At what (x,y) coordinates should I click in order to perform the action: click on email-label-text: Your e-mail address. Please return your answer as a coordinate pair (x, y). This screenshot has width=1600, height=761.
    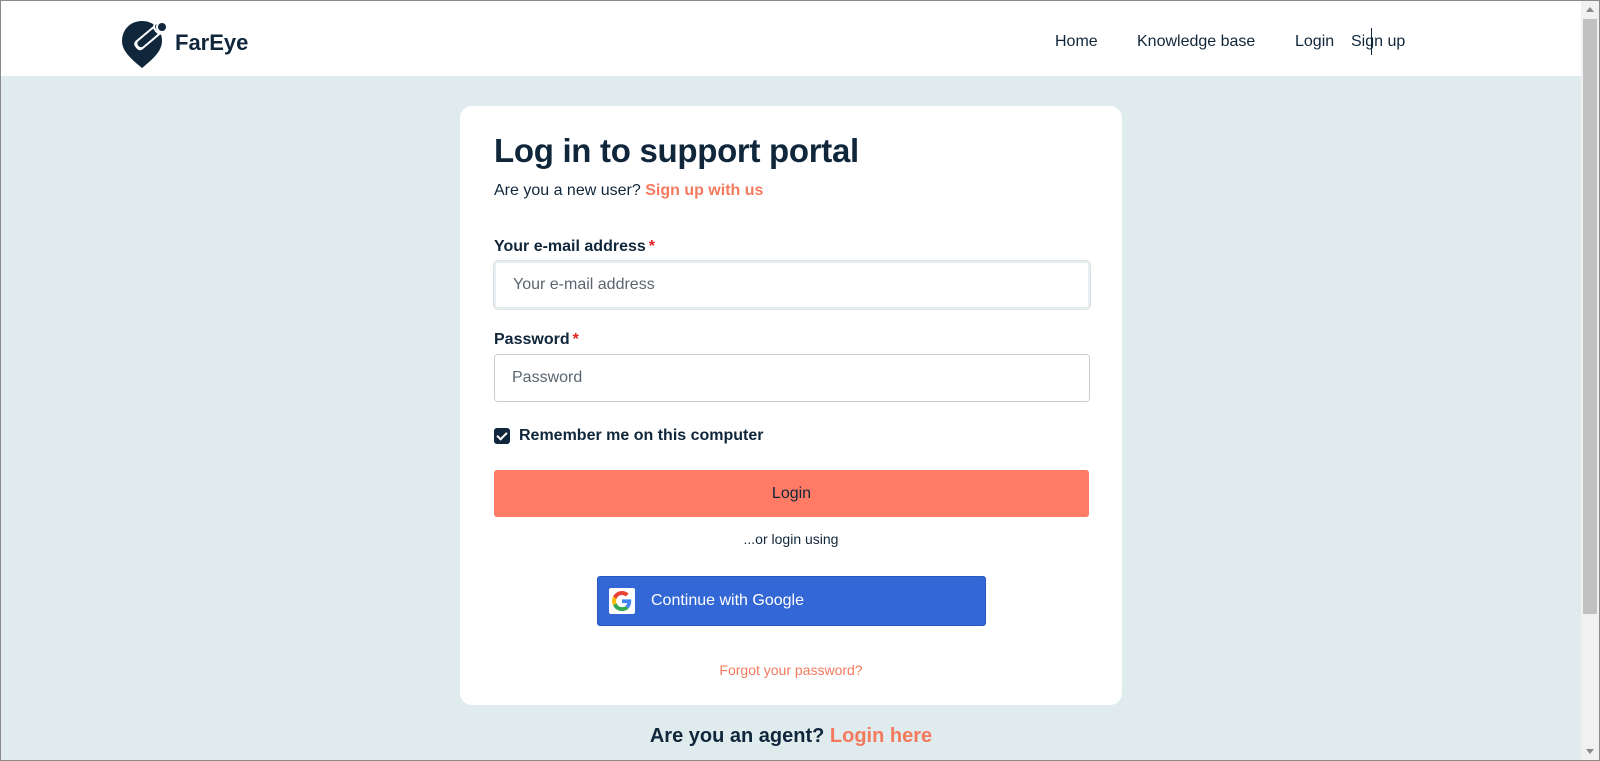
    Looking at the image, I should click on (570, 246).